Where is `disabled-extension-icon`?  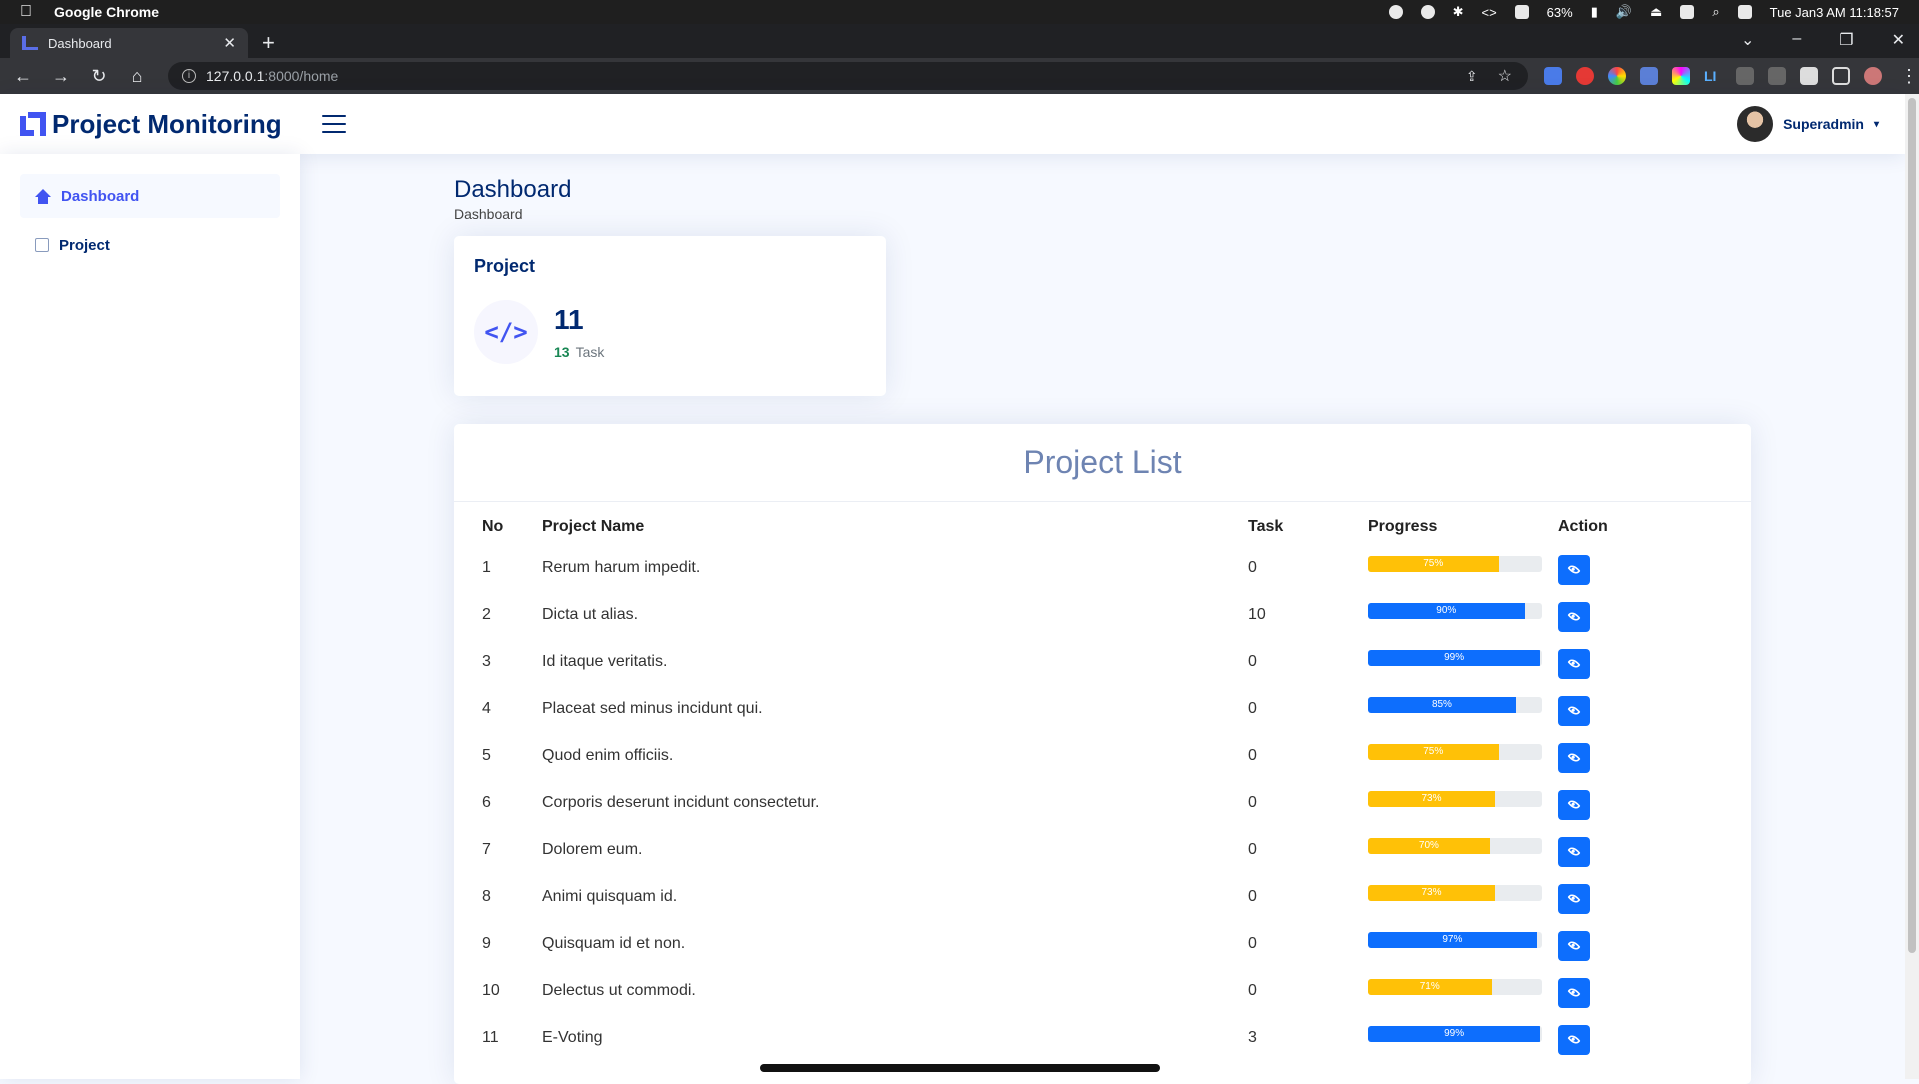
disabled-extension-icon is located at coordinates (1745, 76).